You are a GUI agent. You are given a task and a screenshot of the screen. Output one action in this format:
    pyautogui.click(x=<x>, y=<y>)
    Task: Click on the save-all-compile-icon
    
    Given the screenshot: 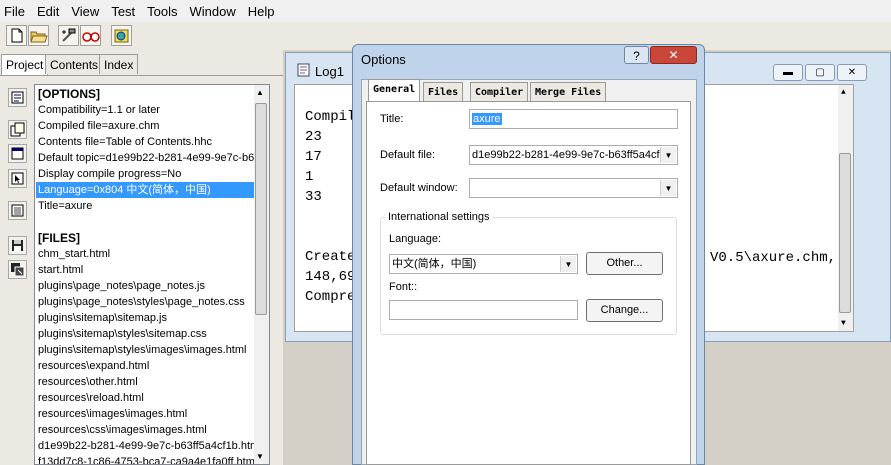 What is the action you would take?
    pyautogui.click(x=17, y=269)
    